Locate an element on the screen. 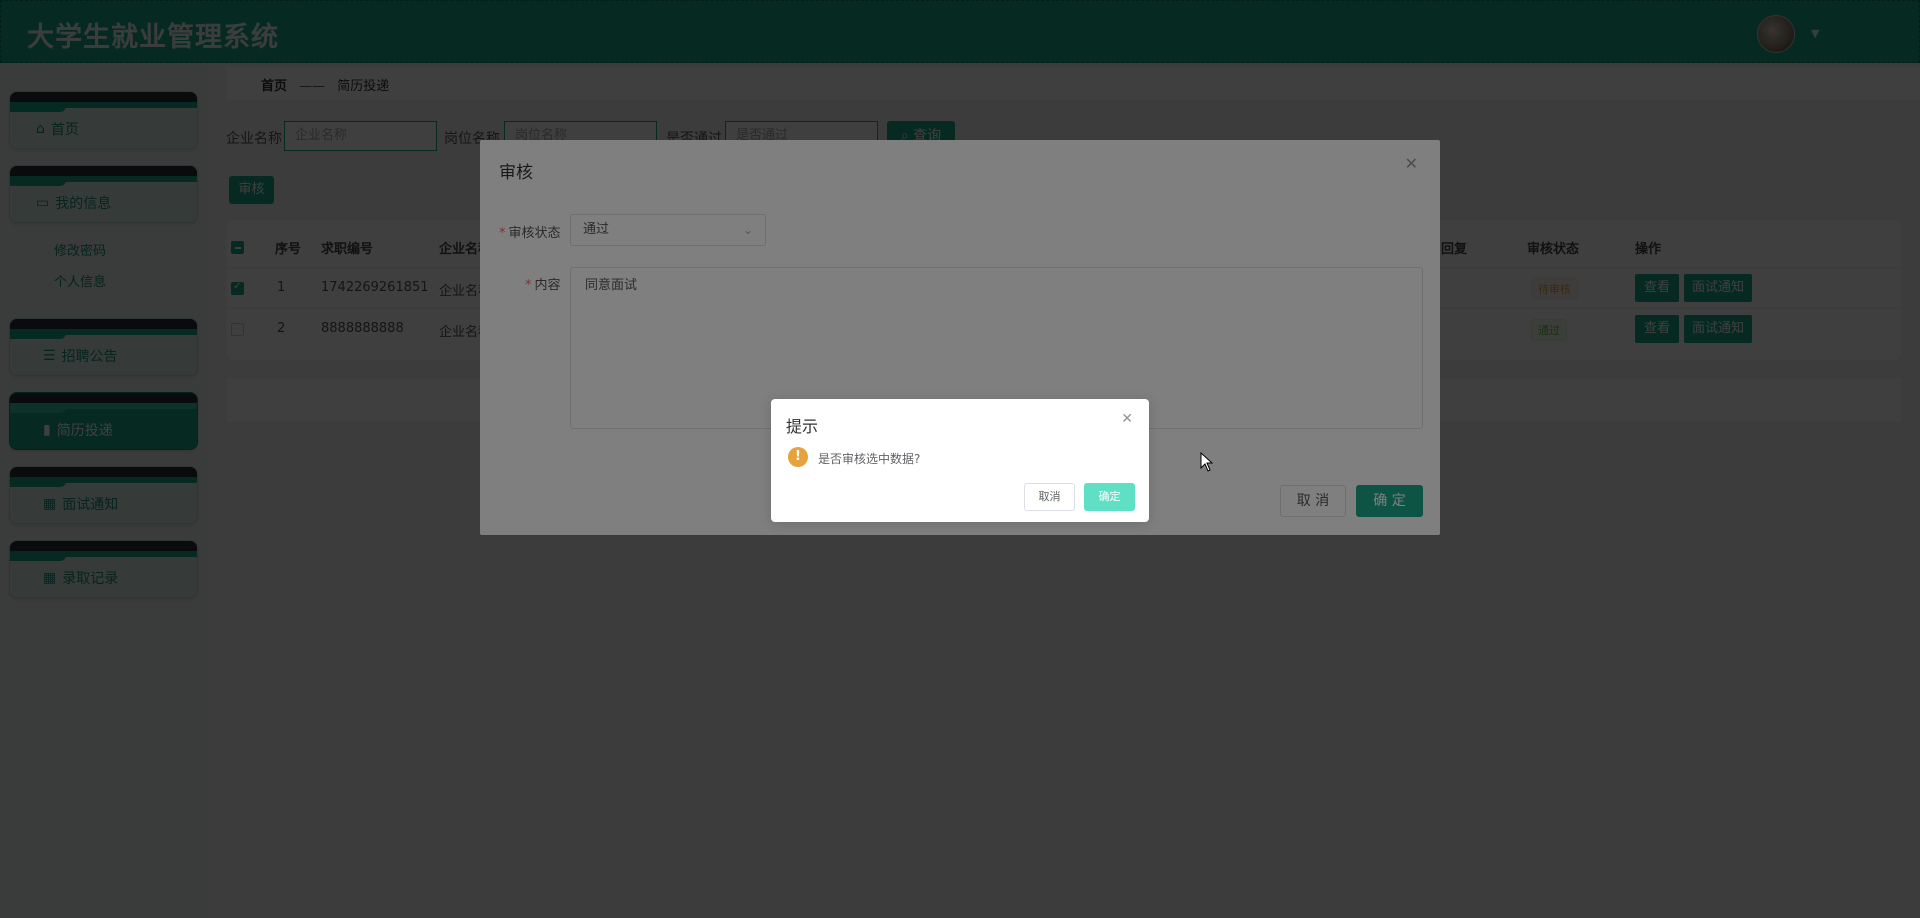  messagebox-title: 提示 is located at coordinates (802, 426).